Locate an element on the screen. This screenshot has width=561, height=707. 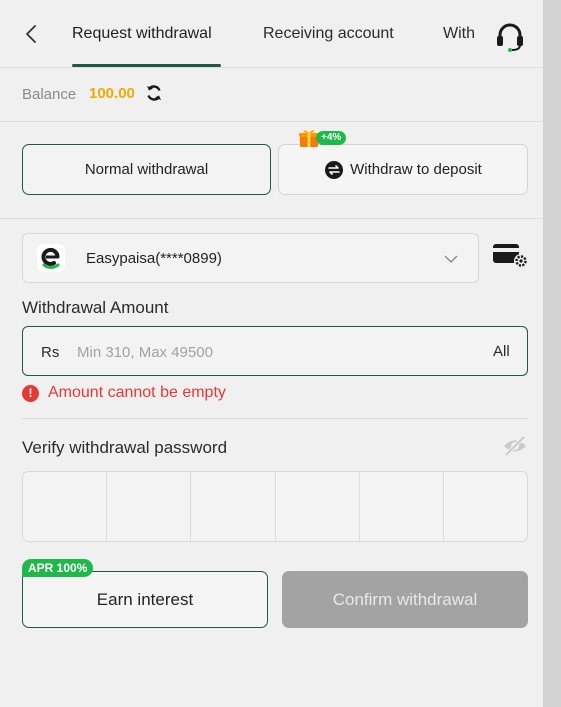
earn-interest-button: Earn interest is located at coordinates (145, 599).